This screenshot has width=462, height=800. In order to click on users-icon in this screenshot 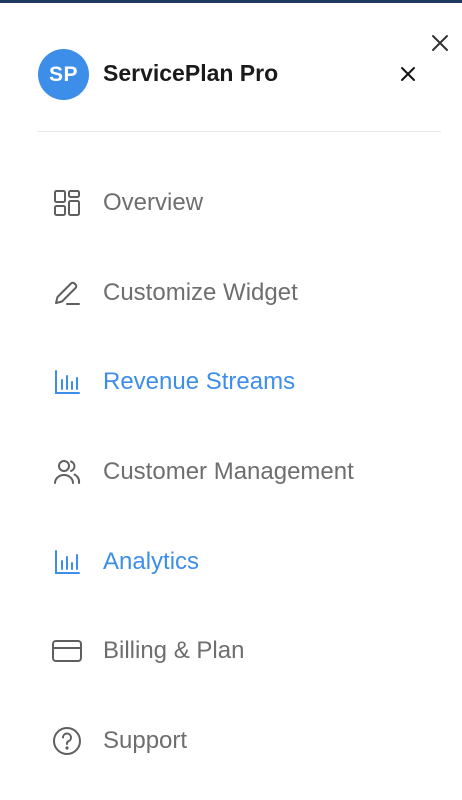, I will do `click(67, 472)`.